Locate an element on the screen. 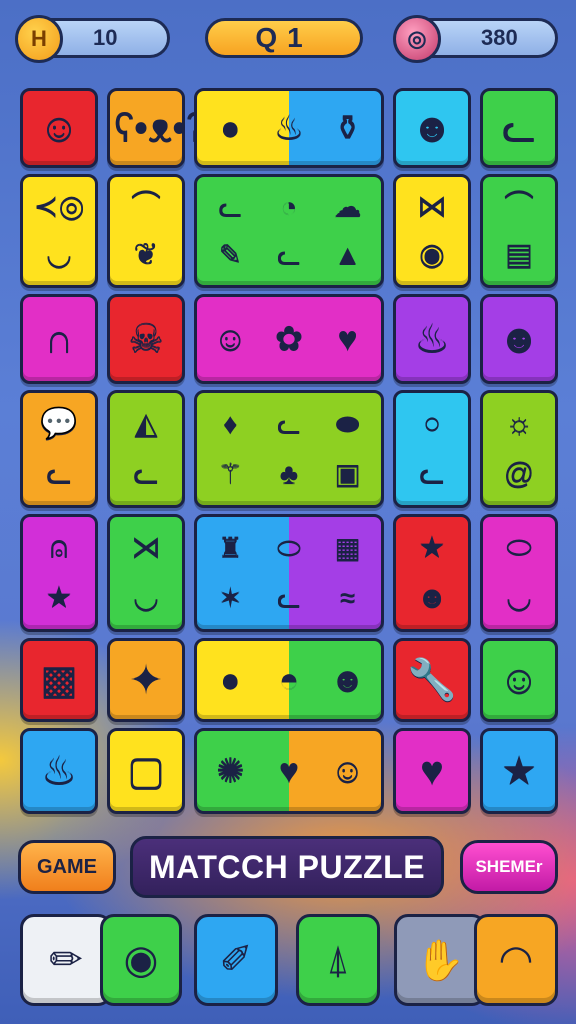 This screenshot has height=1024, width=576. tile-r7-c3: ✺ ♥ ☺ is located at coordinates (289, 771).